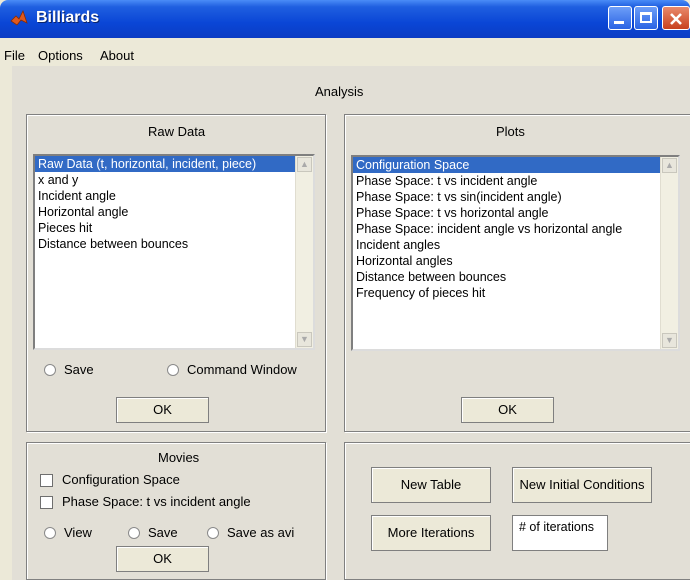 This screenshot has width=690, height=580. Describe the element at coordinates (515, 293) in the screenshot. I see `list-item: Frequency of pieces hit` at that location.